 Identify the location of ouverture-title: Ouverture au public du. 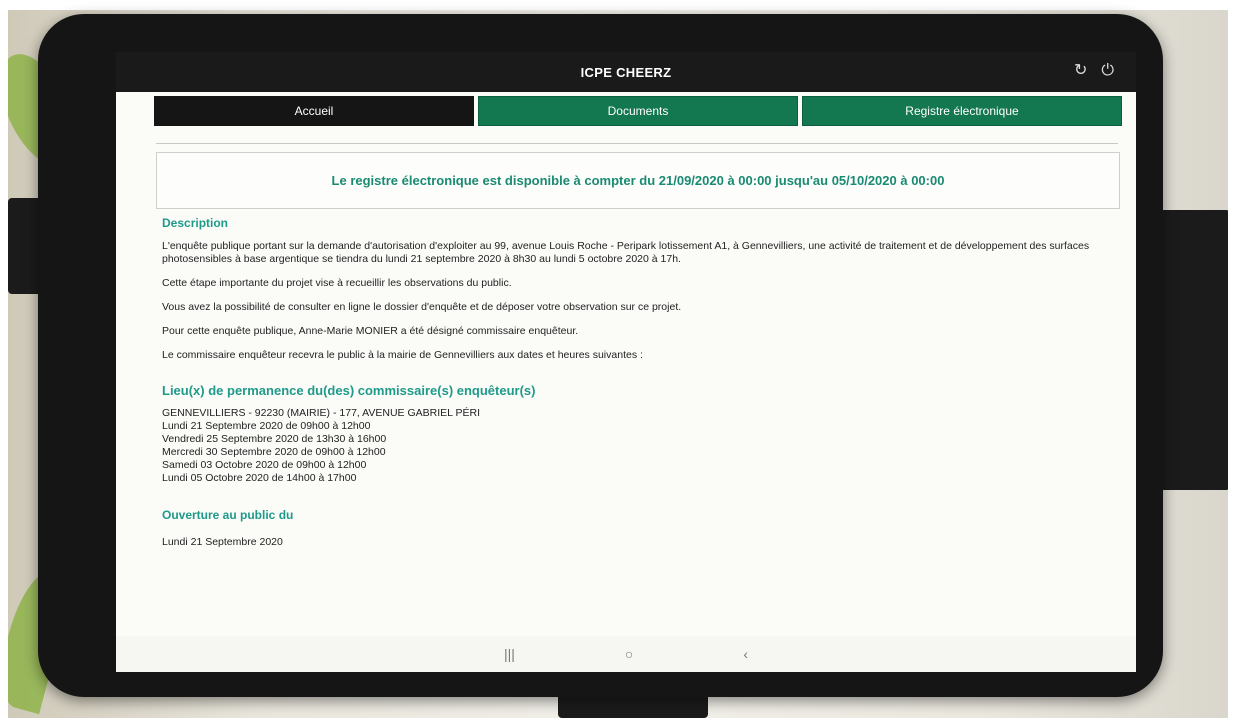
(228, 515).